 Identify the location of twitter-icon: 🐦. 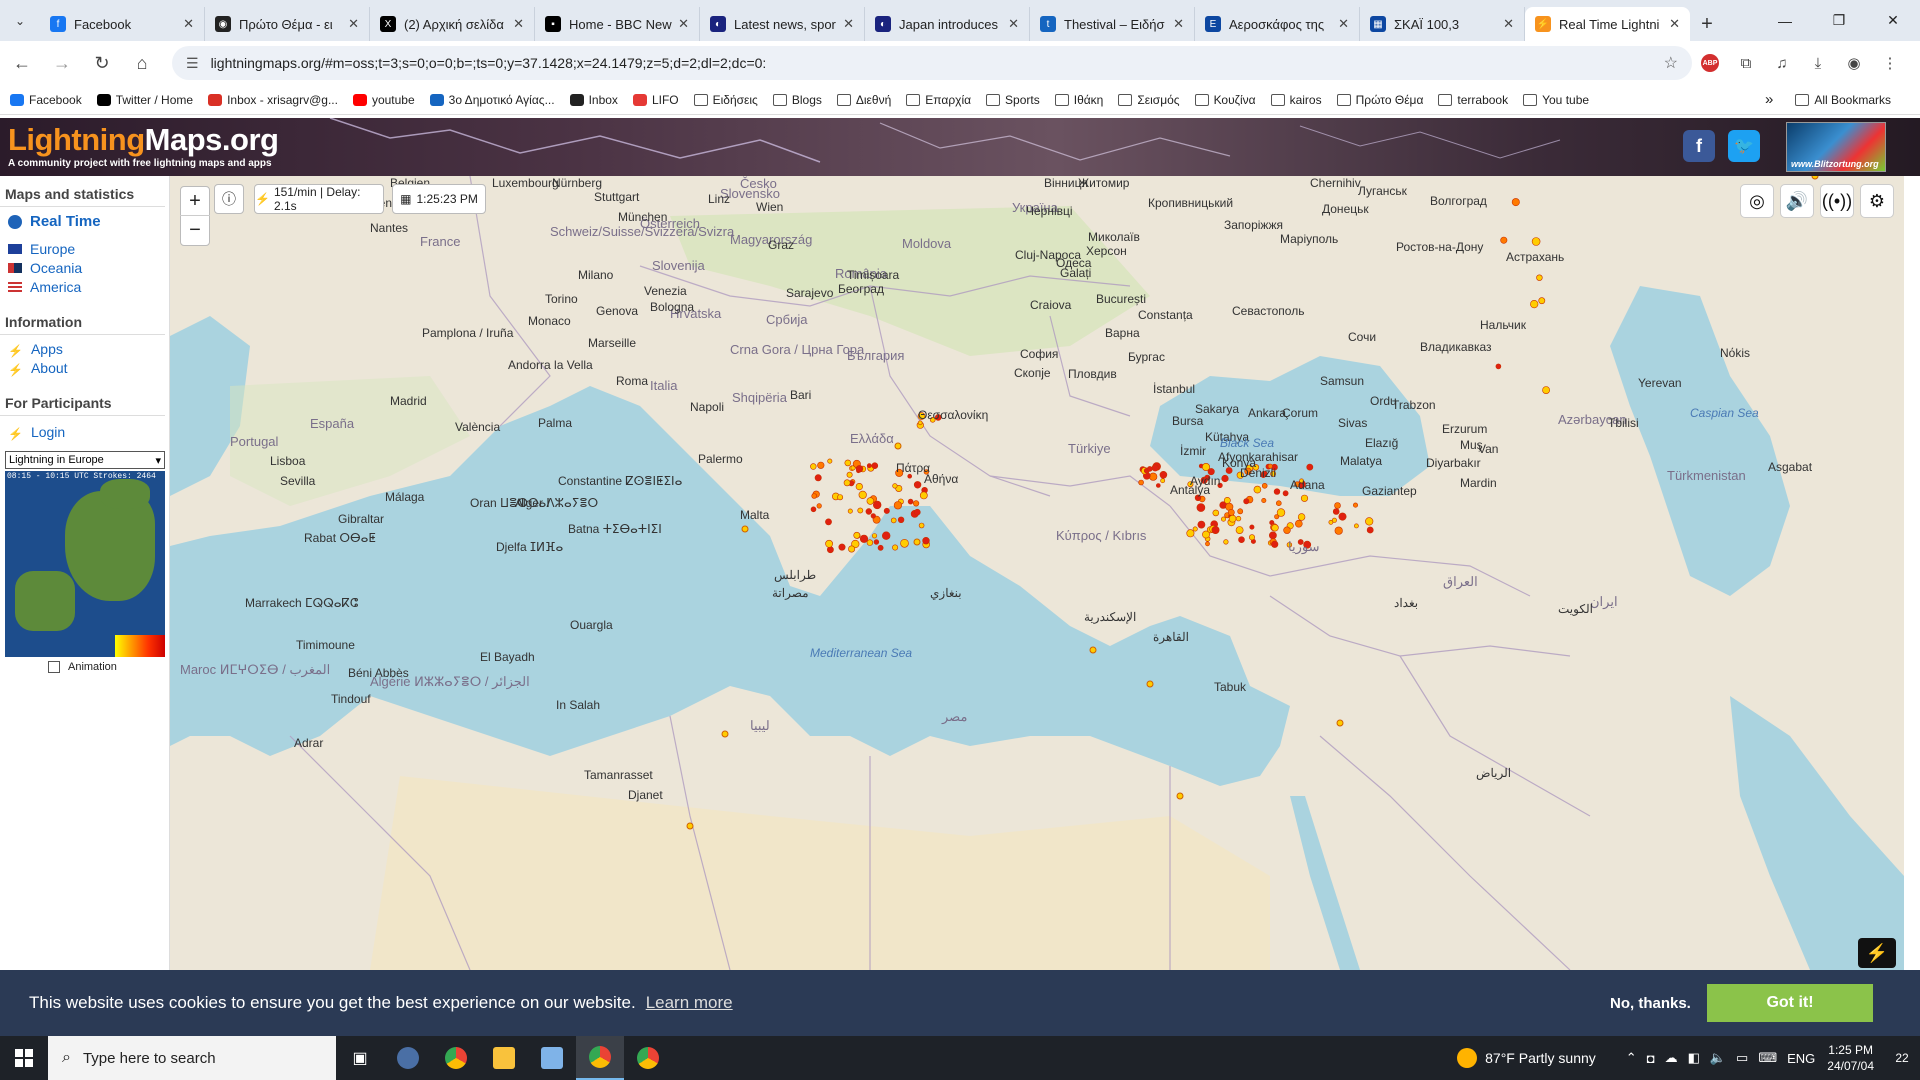
(1744, 146).